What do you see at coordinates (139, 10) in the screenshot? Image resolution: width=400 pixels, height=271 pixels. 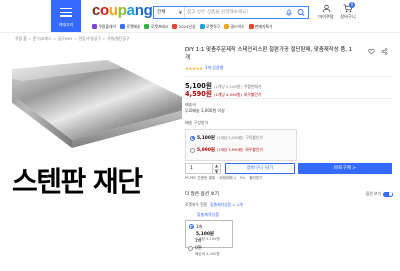 I see `logo-letter: n` at bounding box center [139, 10].